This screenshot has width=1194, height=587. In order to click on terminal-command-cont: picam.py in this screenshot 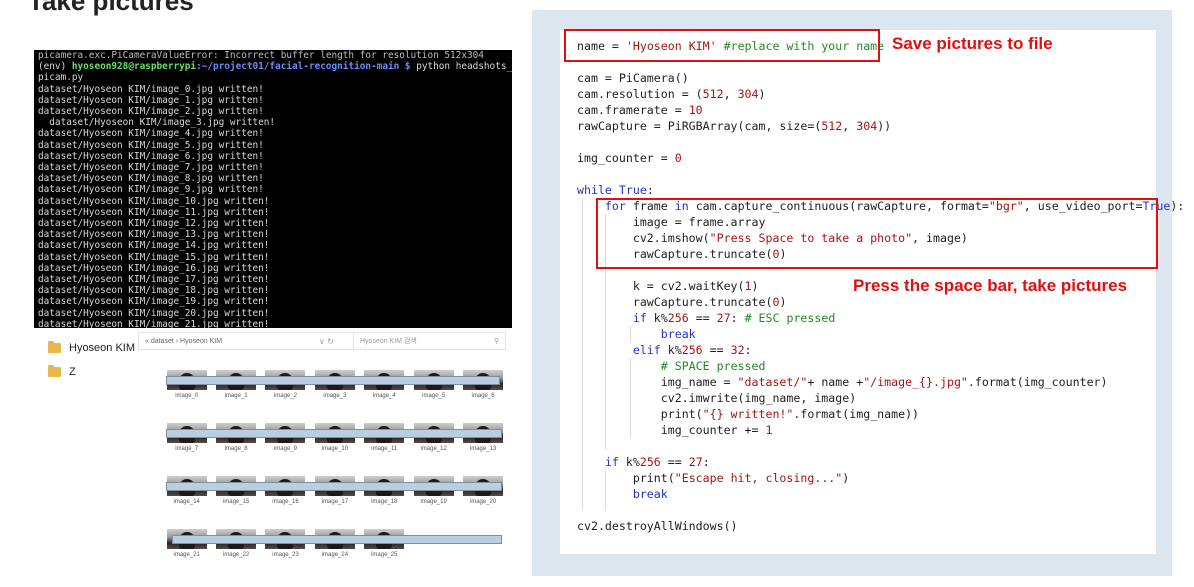, I will do `click(61, 78)`.